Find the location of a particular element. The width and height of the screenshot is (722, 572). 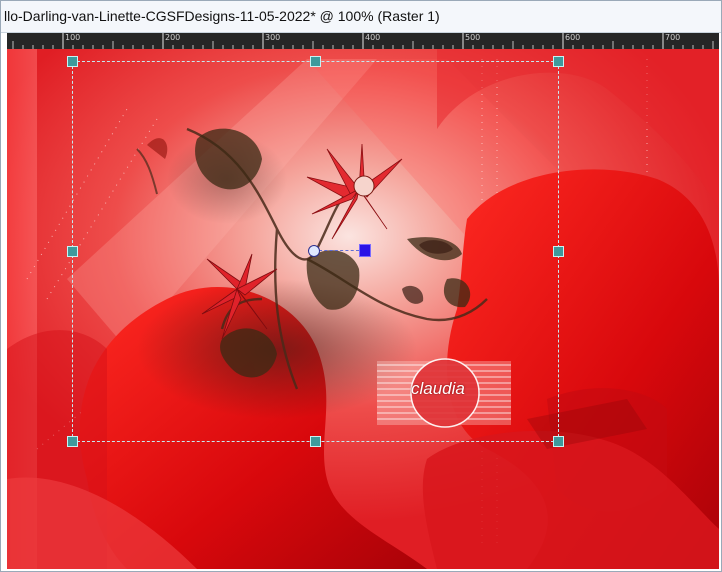

handle-top-left is located at coordinates (72, 61).